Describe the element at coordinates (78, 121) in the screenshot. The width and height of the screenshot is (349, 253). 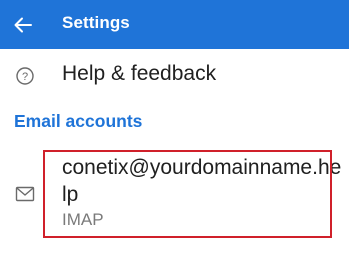
I see `email-accounts-header: Email accounts` at that location.